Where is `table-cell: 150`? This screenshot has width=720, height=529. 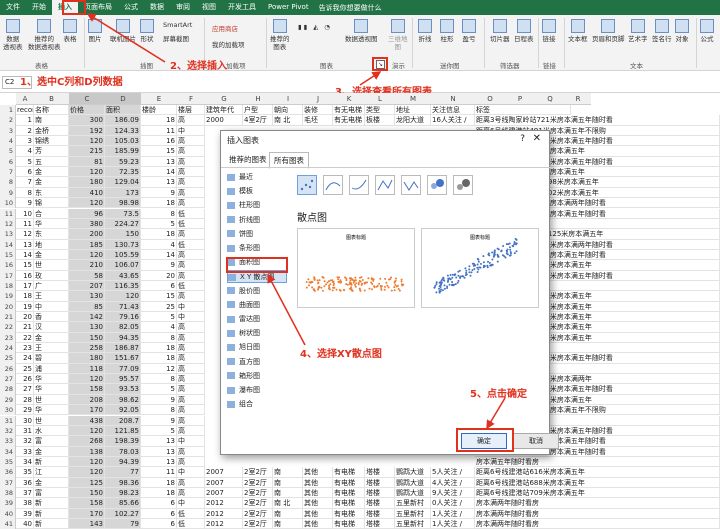 table-cell: 150 is located at coordinates (87, 493).